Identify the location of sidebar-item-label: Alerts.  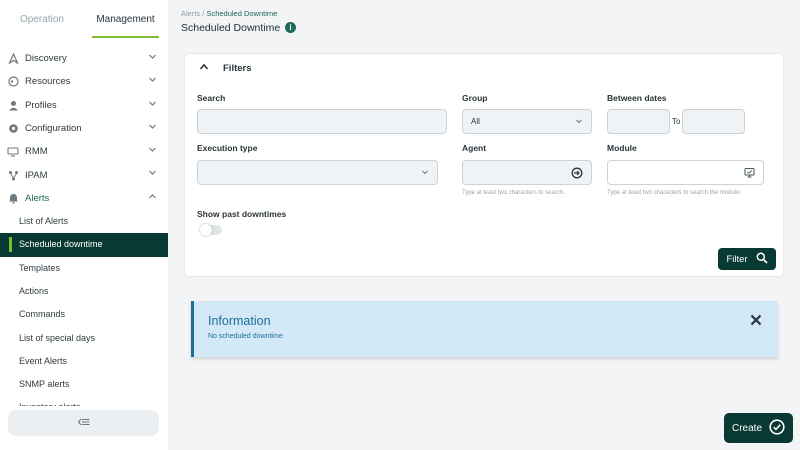
(37, 198).